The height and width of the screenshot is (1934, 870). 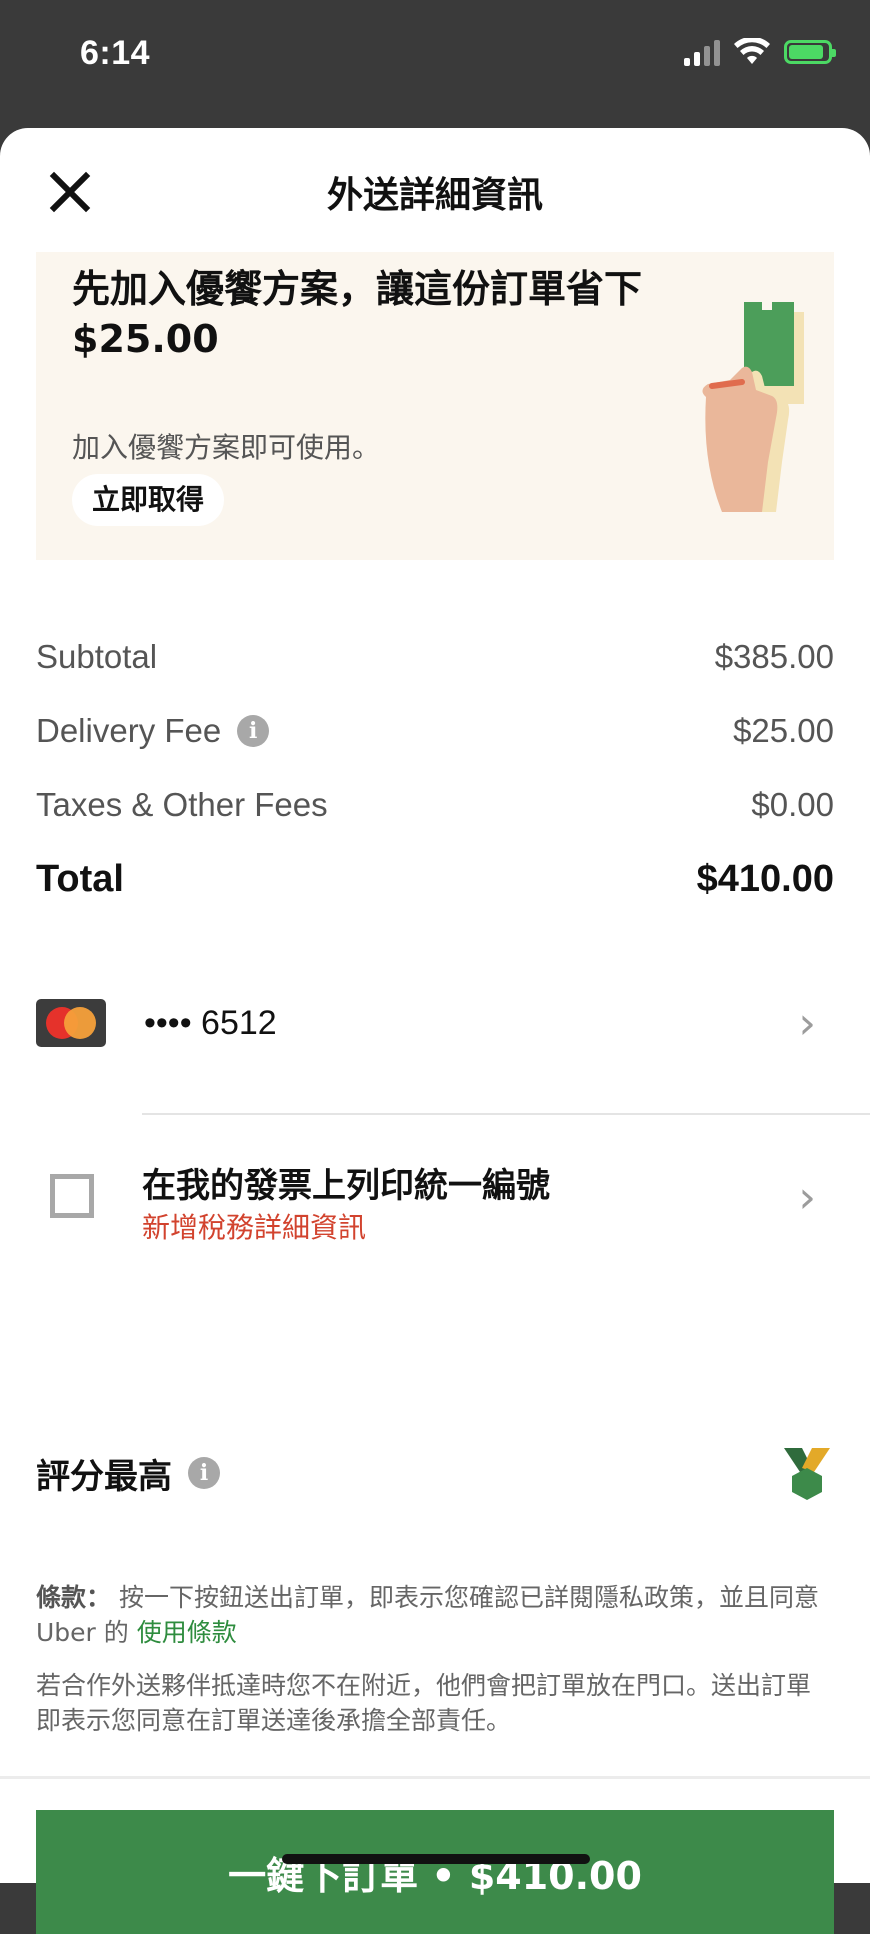 I want to click on status-bar: 6:14, so click(x=435, y=60).